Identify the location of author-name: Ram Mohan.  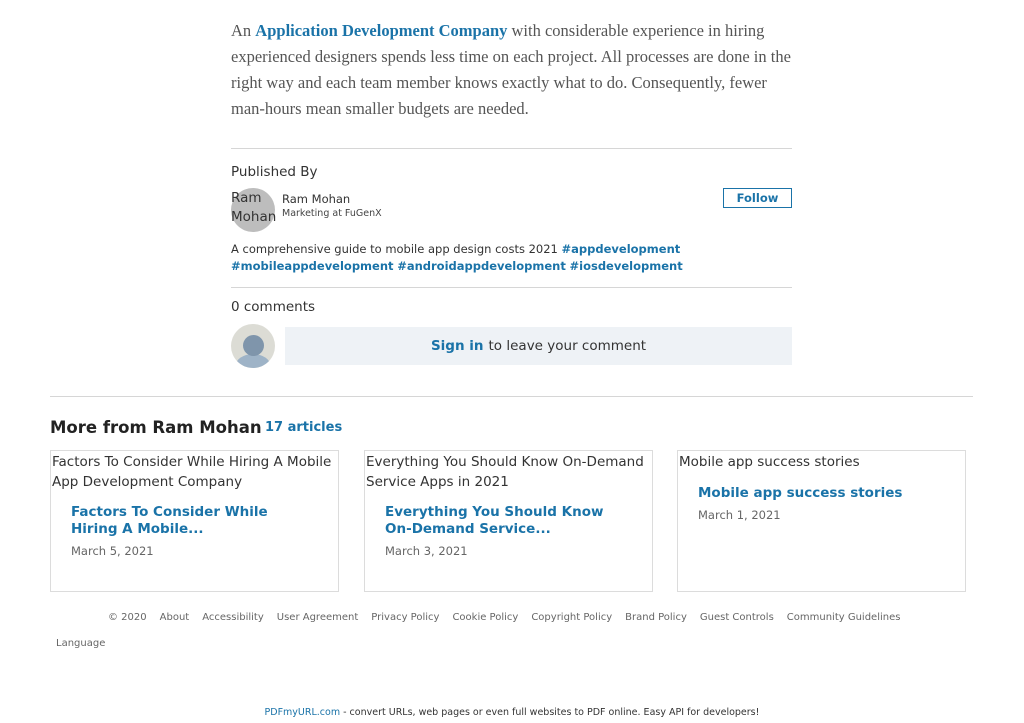
(316, 199).